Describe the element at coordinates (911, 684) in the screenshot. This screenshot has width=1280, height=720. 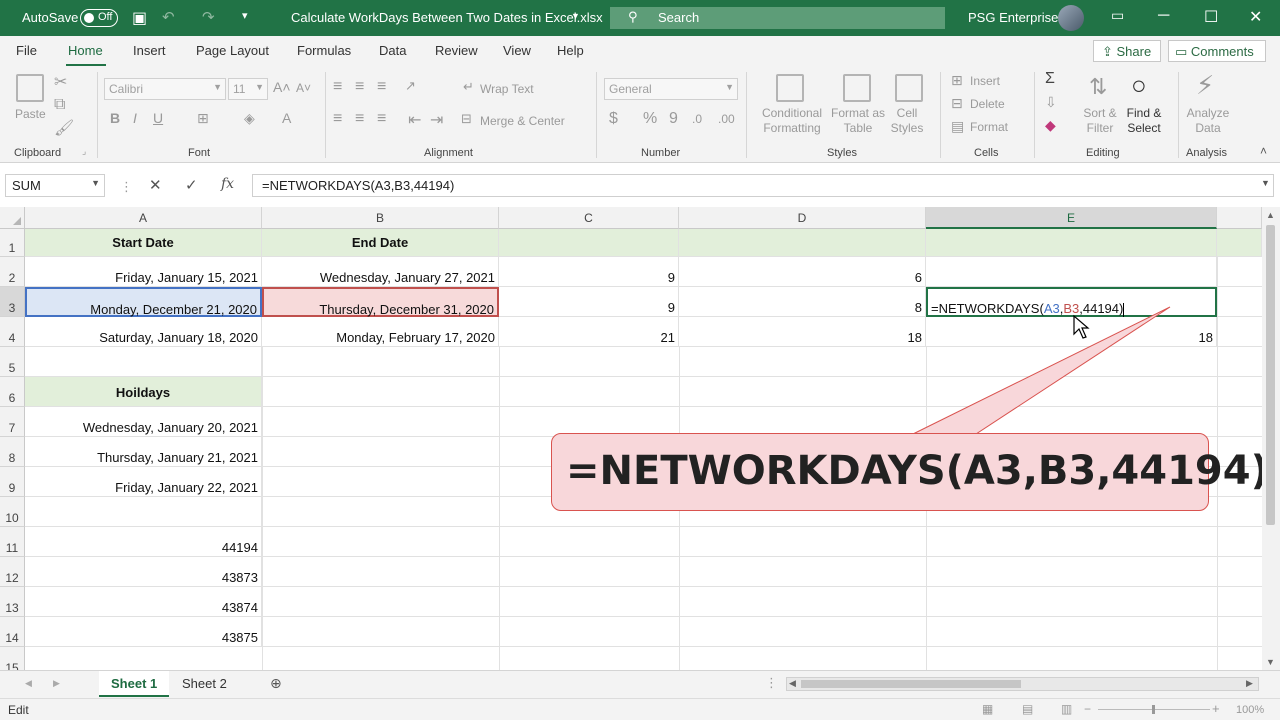
I see `horizontal-scroll-thumb` at that location.